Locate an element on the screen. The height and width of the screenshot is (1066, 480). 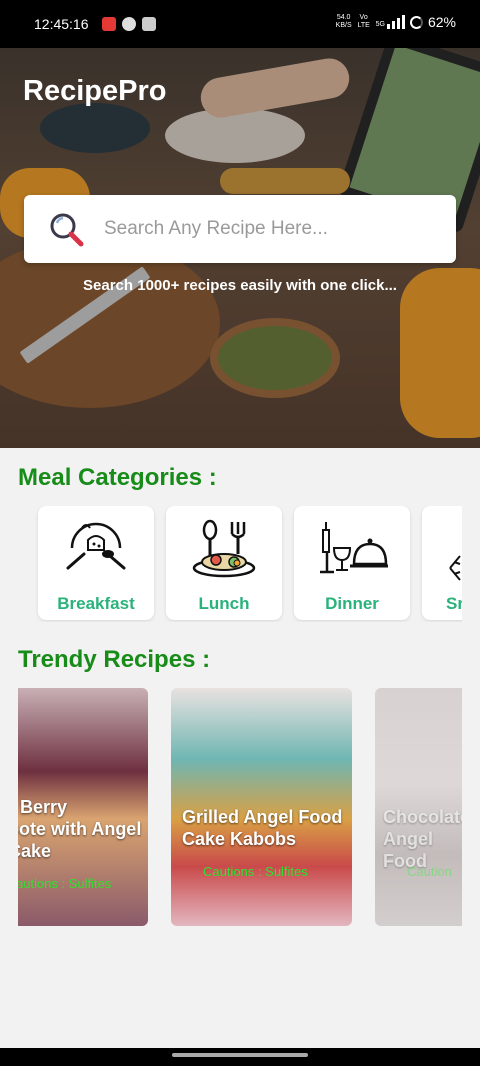
category-snacks: Sr is located at coordinates (442, 563).